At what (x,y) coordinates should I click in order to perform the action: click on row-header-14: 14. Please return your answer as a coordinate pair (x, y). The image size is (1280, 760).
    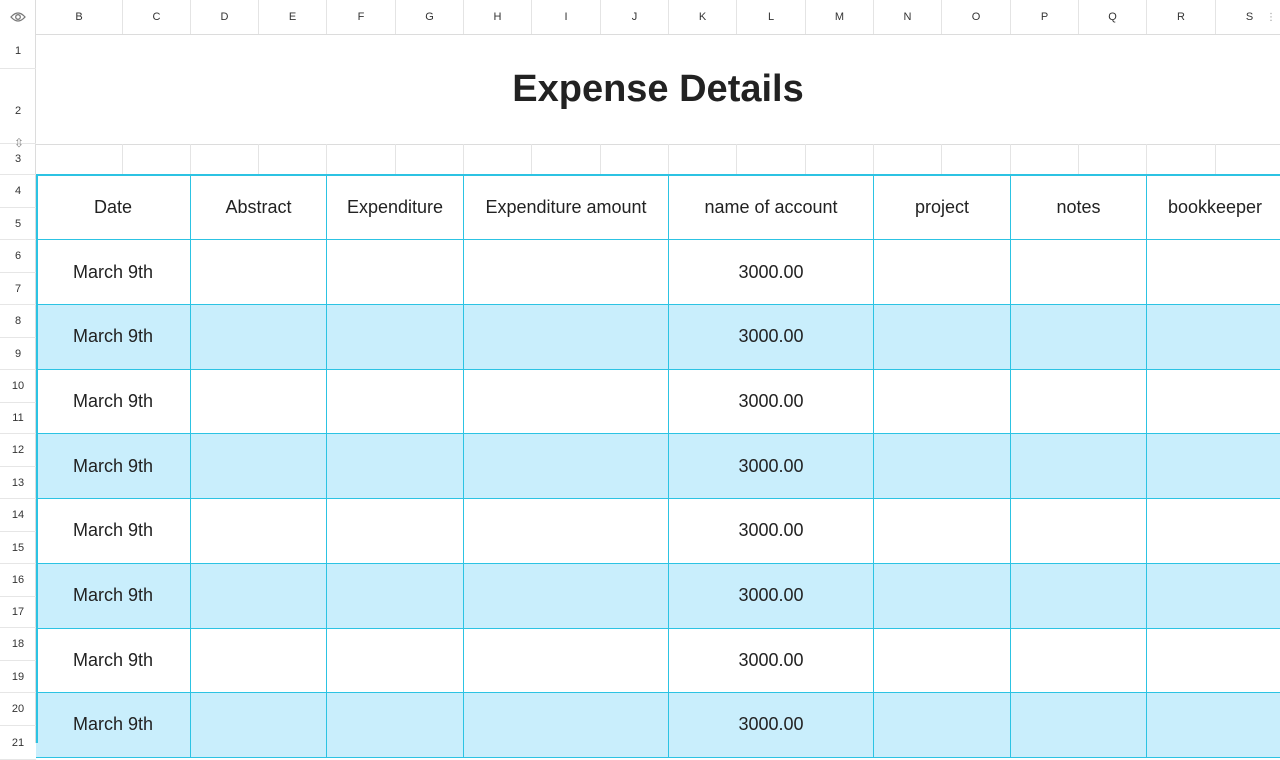
    Looking at the image, I should click on (18, 515).